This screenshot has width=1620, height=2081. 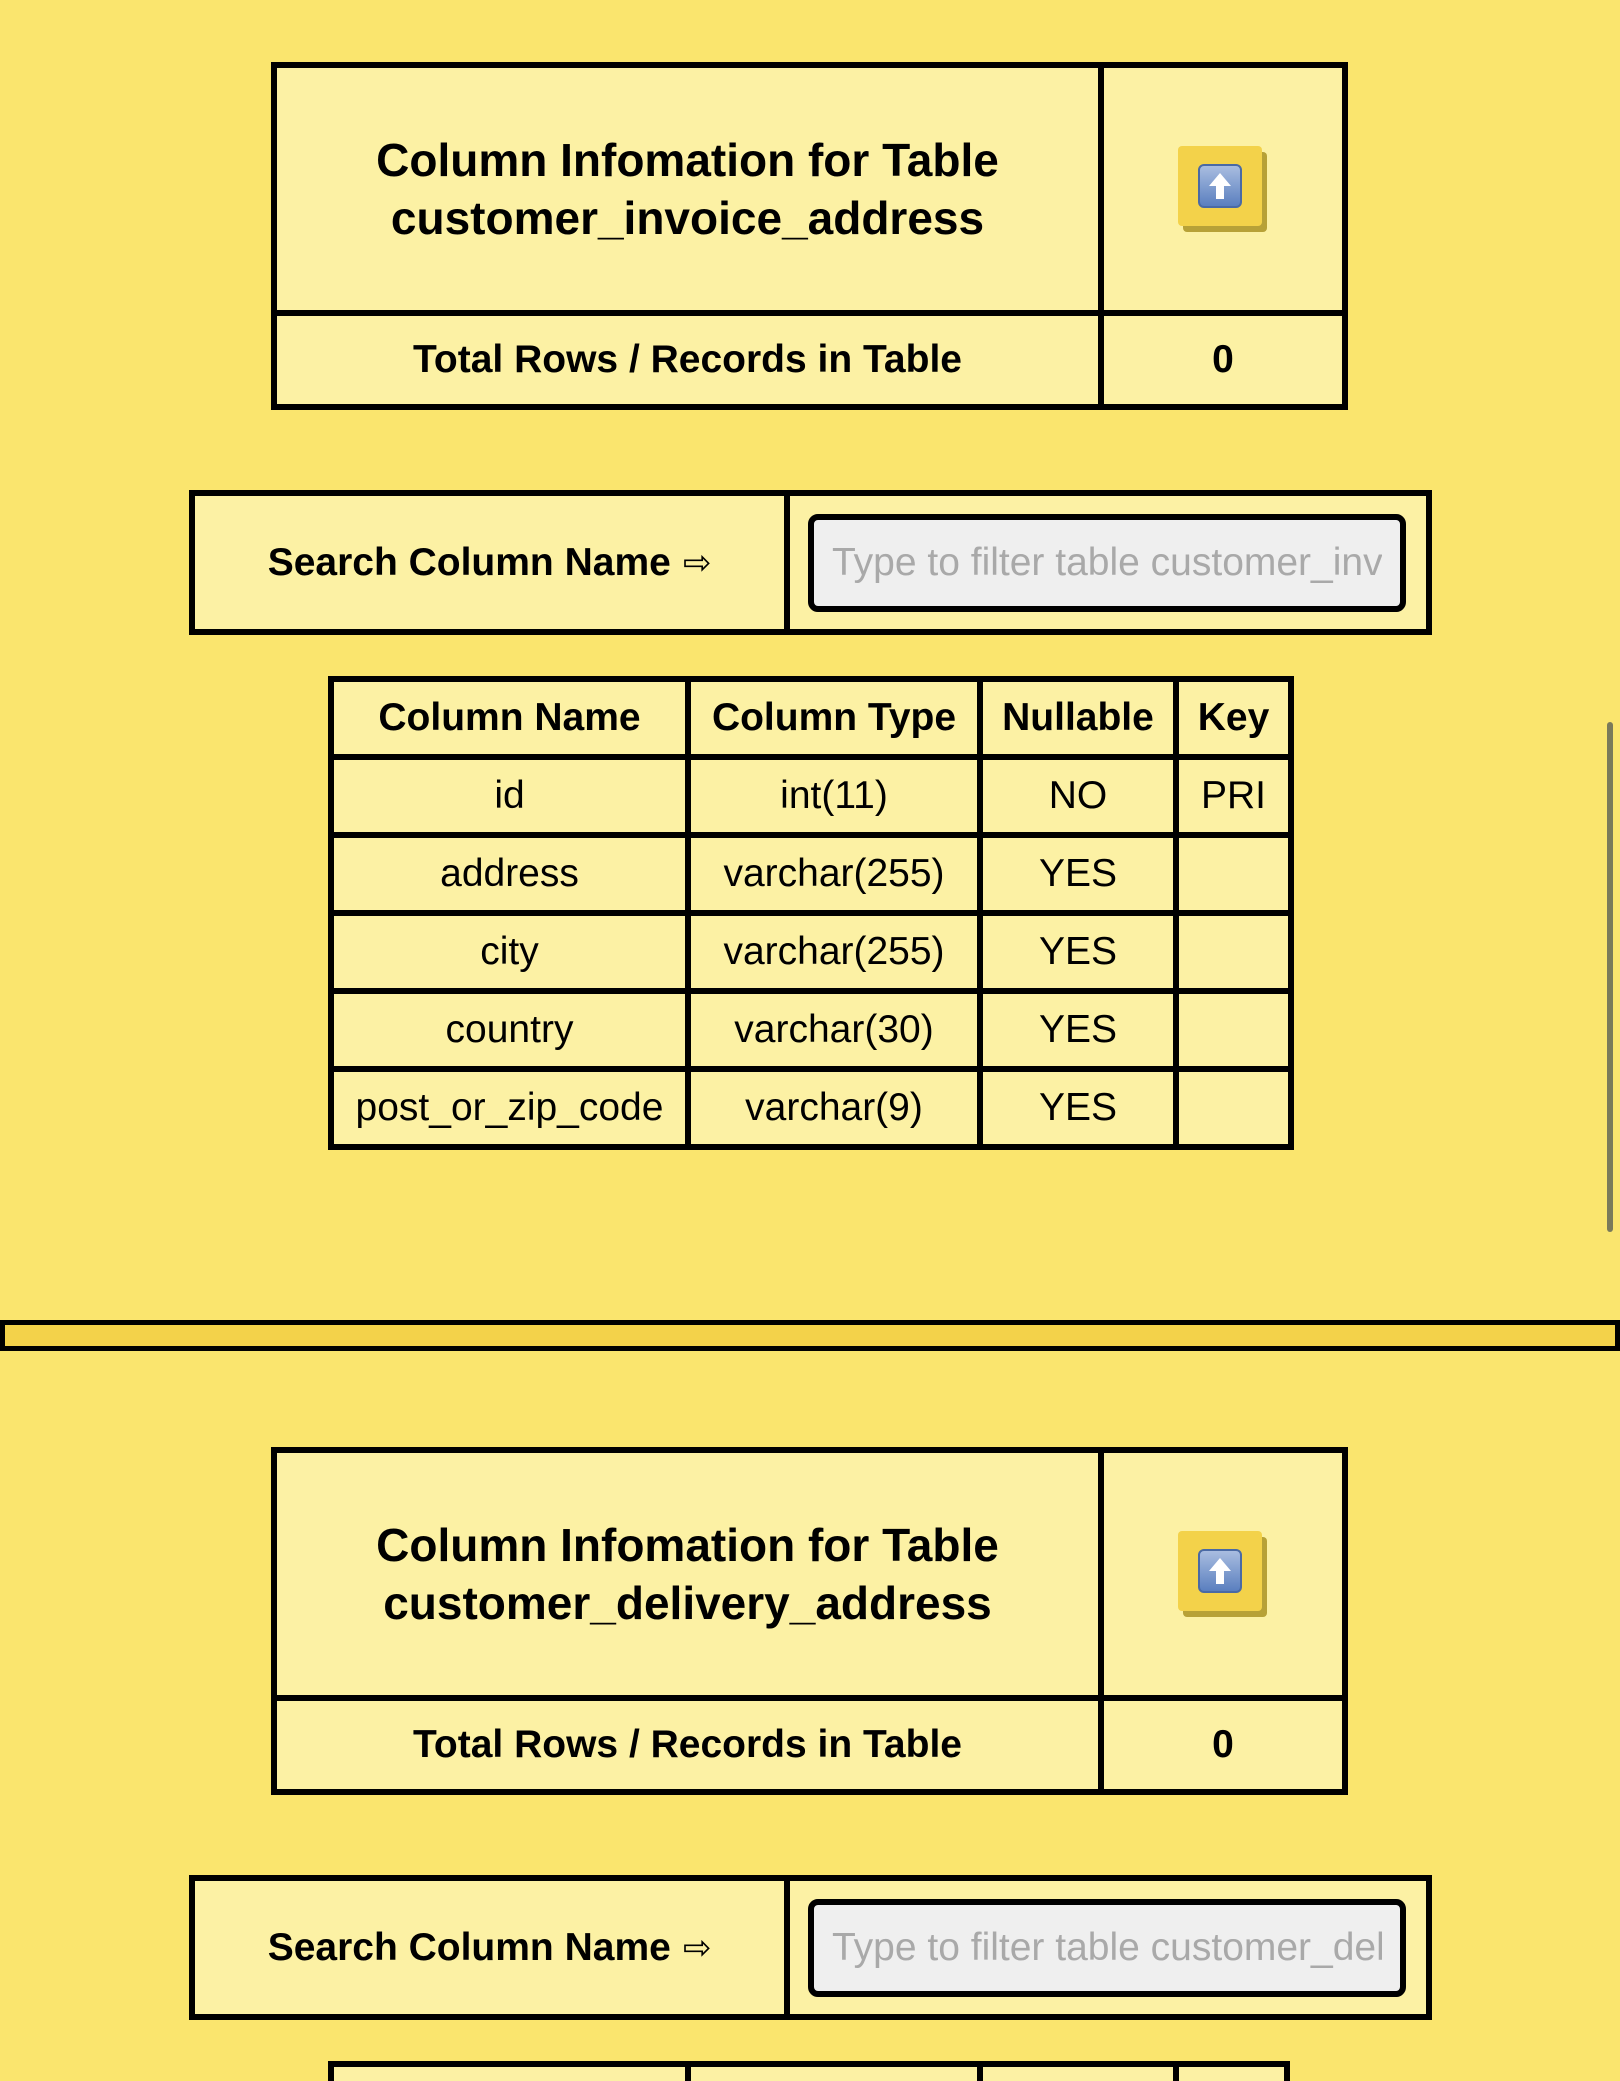 What do you see at coordinates (834, 1030) in the screenshot?
I see `cell-column-type: varchar(30)` at bounding box center [834, 1030].